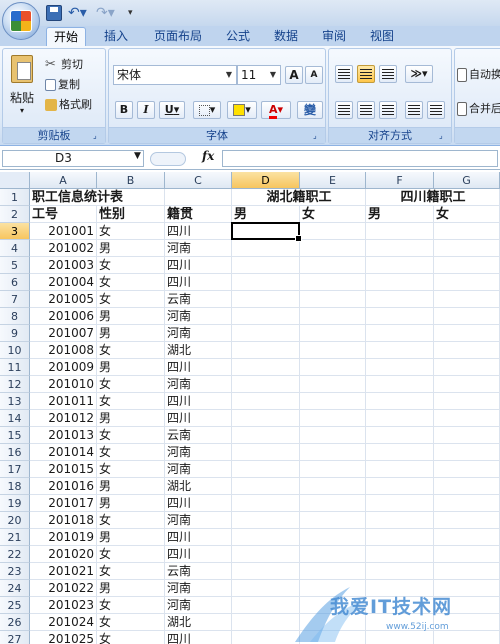 This screenshot has width=500, height=644. What do you see at coordinates (266, 520) in the screenshot?
I see `cell-d20` at bounding box center [266, 520].